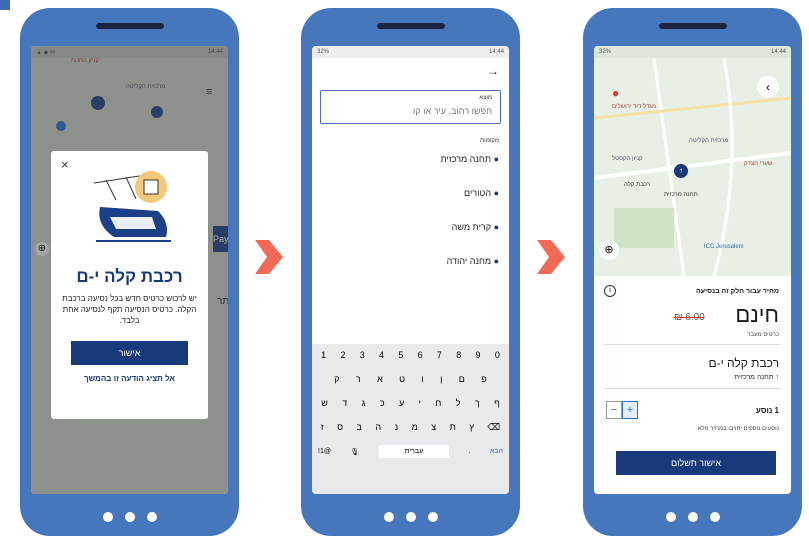 The height and width of the screenshot is (538, 809). What do you see at coordinates (415, 427) in the screenshot?
I see `key: מ` at bounding box center [415, 427].